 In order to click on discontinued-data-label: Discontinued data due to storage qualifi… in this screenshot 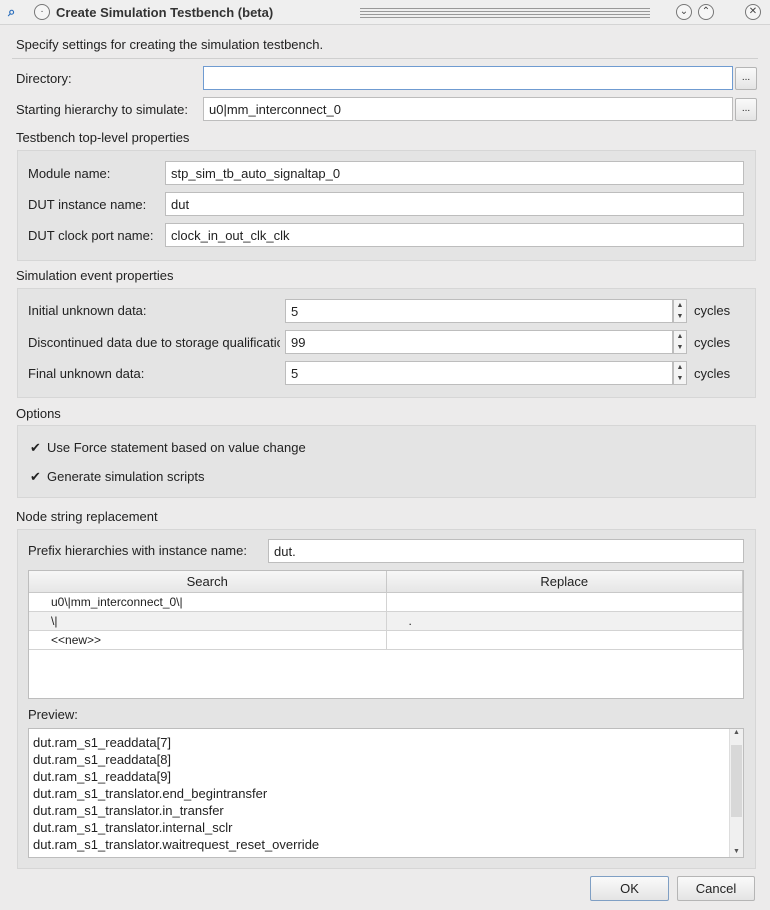, I will do `click(154, 342)`.